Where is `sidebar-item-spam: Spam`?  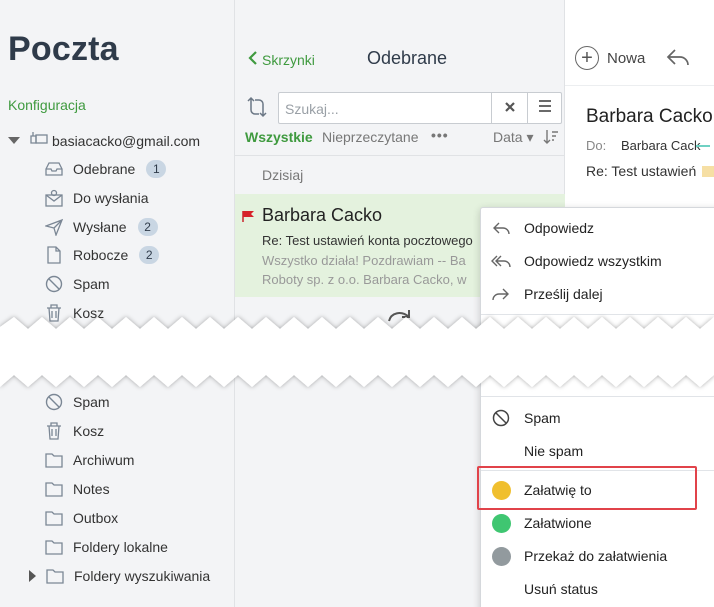 sidebar-item-spam: Spam is located at coordinates (77, 284).